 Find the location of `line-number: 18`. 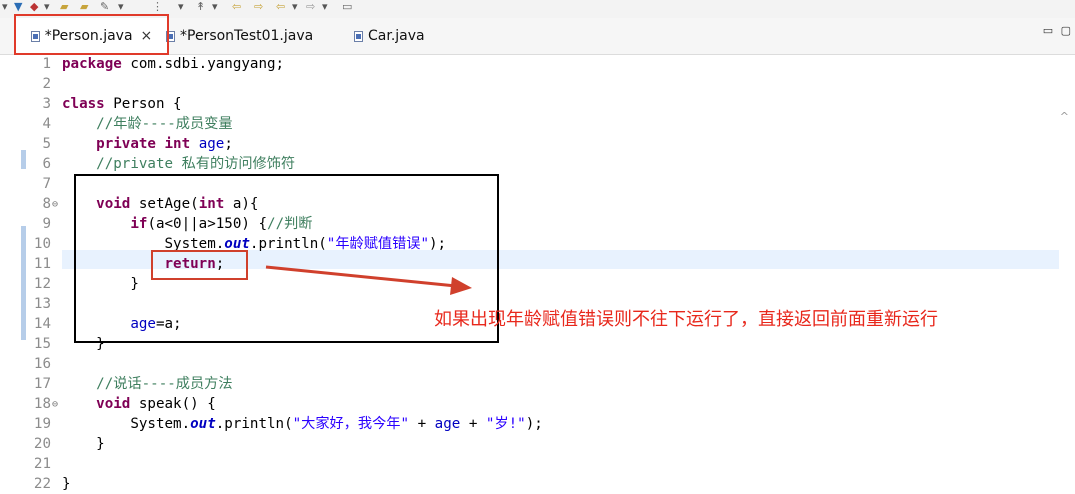

line-number: 18 is located at coordinates (42, 404).